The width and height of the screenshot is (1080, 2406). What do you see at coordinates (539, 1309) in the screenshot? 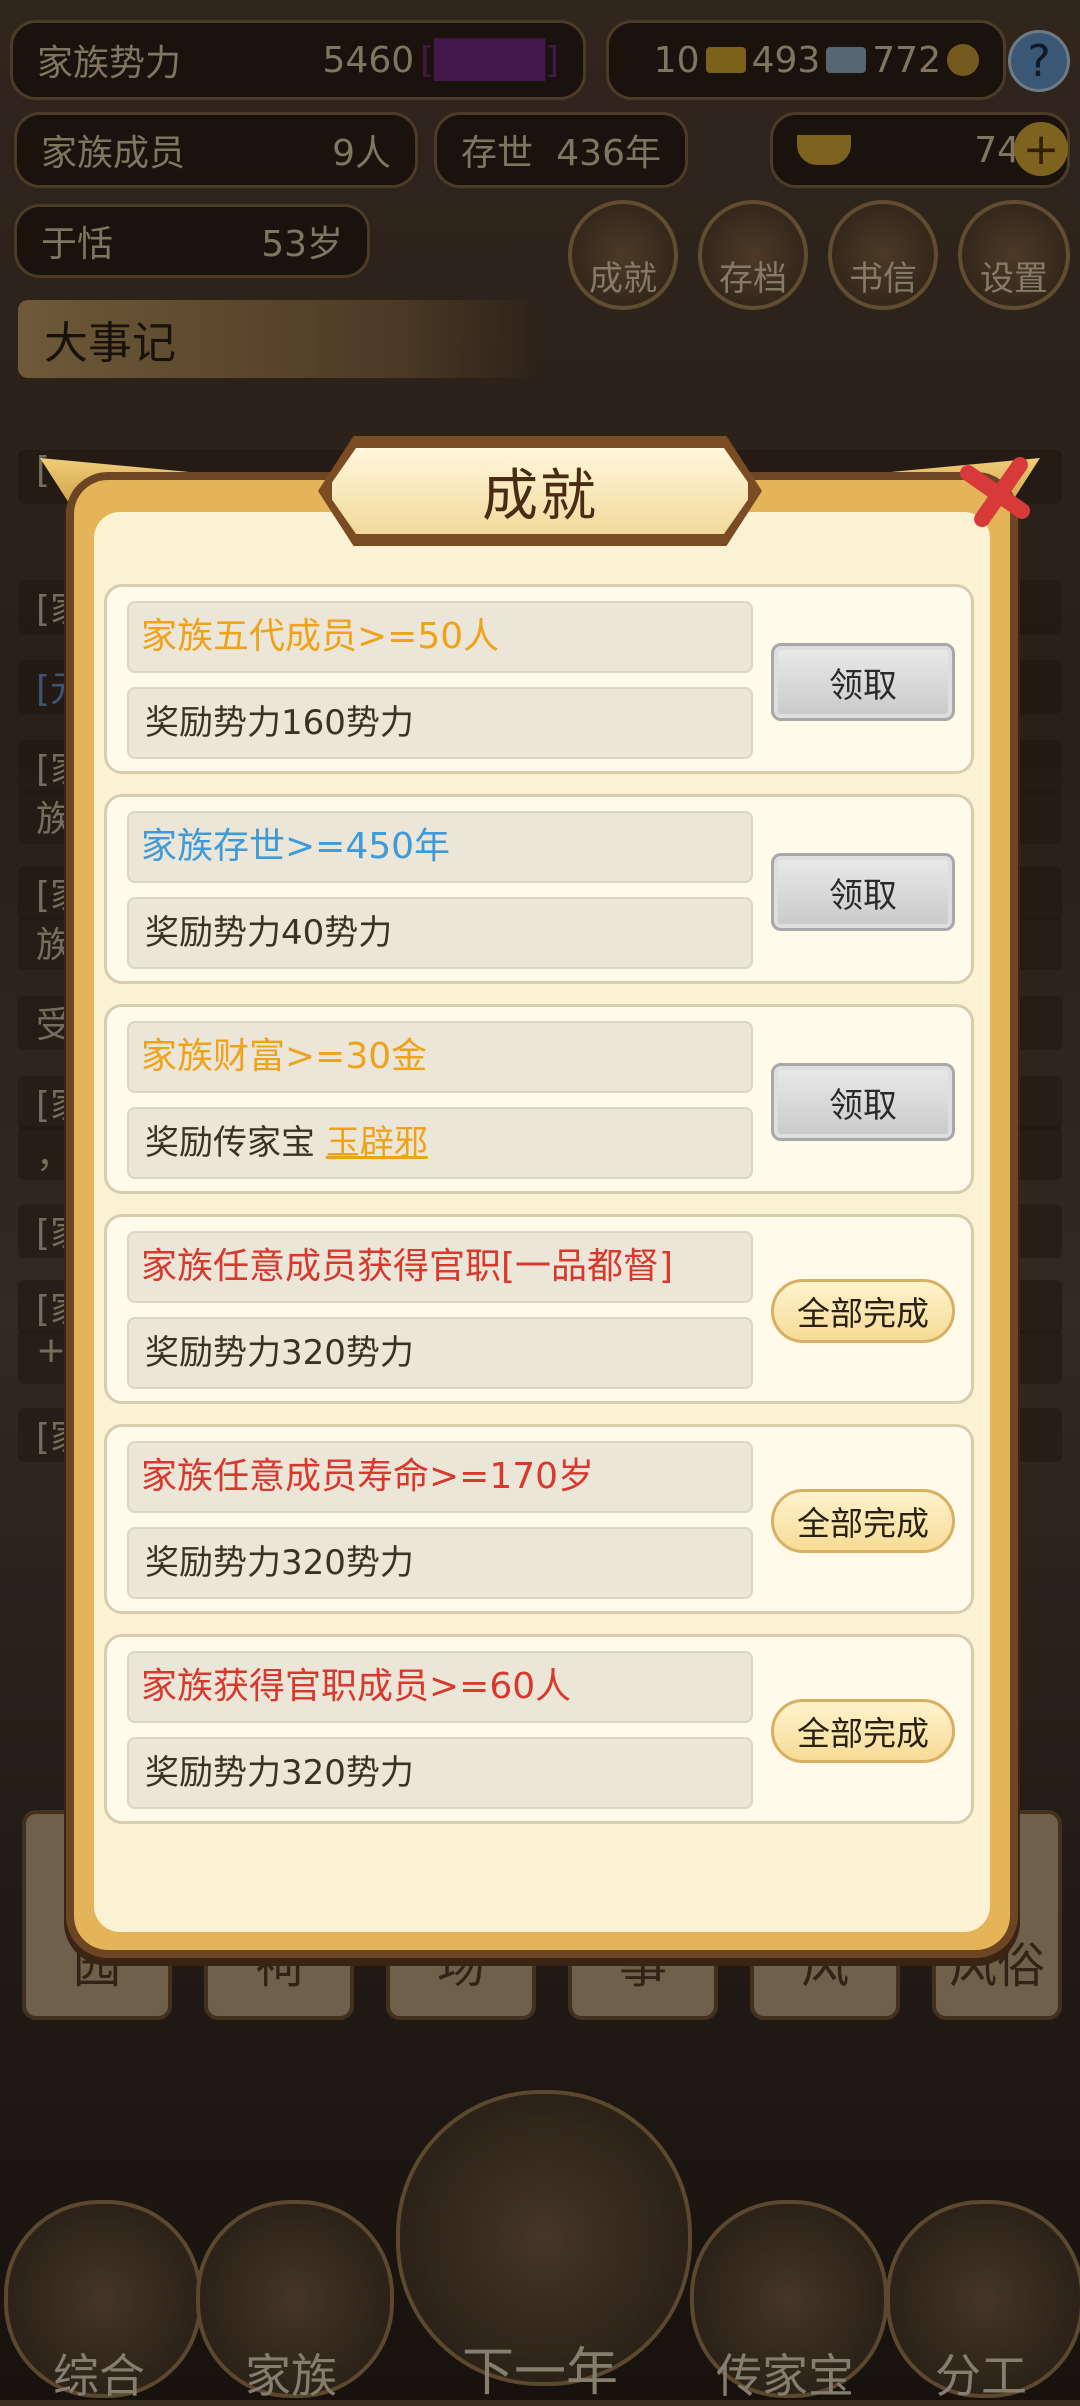
I see `achievement-card: 家族任意成员获得官职[一品都督] 奖励势力320势力 全部完成` at bounding box center [539, 1309].